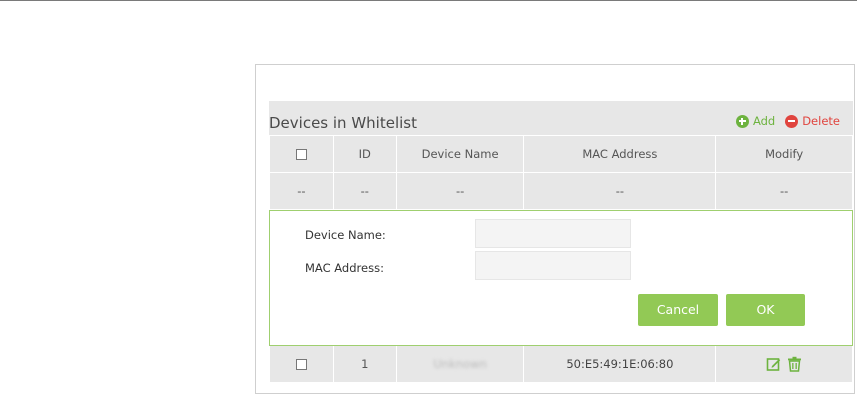  Describe the element at coordinates (553, 265) in the screenshot. I see `mac-address-input` at that location.